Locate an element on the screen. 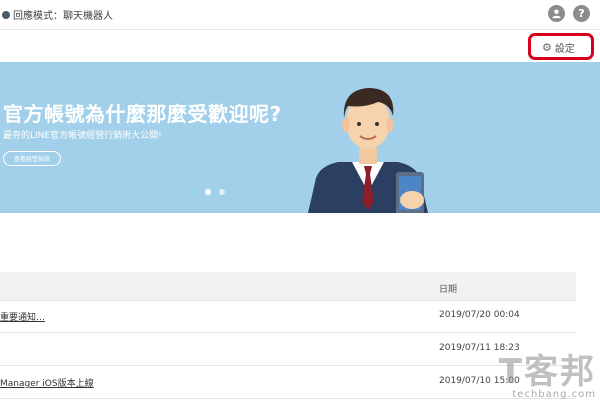 The image size is (600, 402). user-icon is located at coordinates (556, 13).